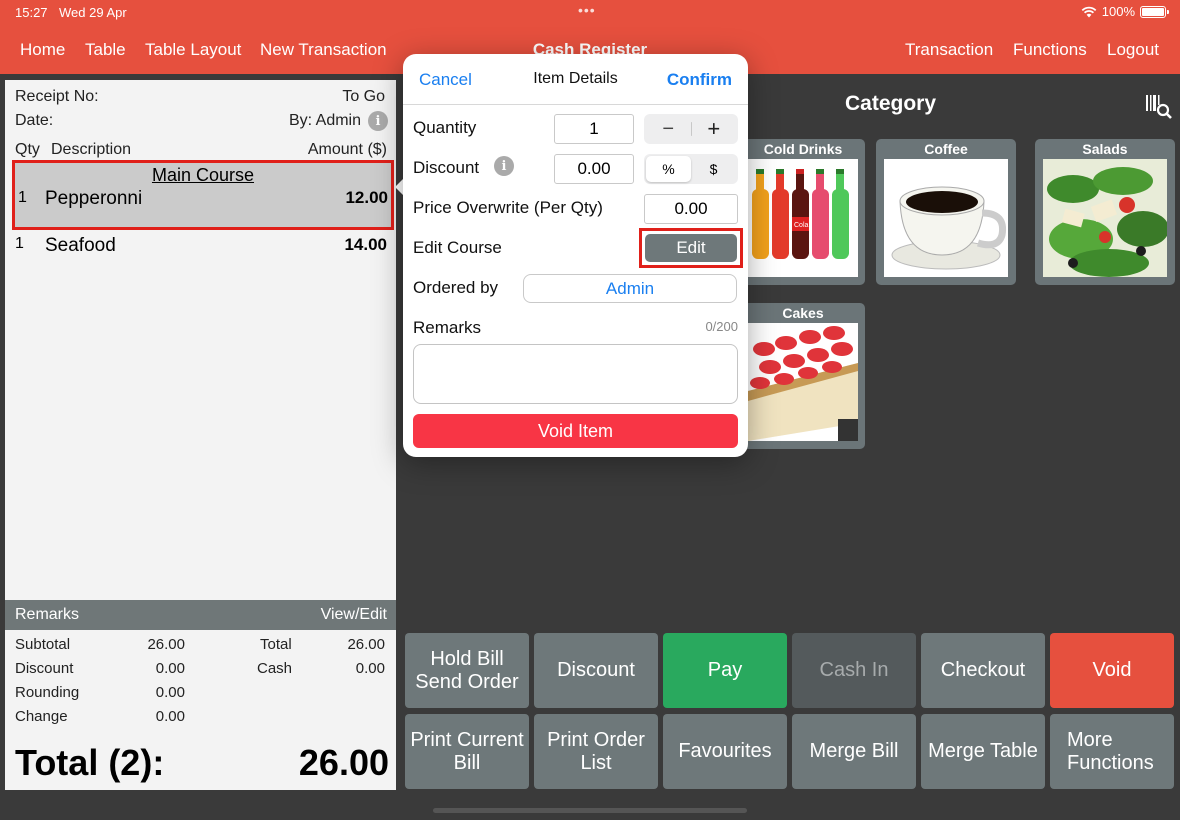 This screenshot has width=1180, height=820. What do you see at coordinates (324, 120) in the screenshot?
I see `served-by: By: Admin` at bounding box center [324, 120].